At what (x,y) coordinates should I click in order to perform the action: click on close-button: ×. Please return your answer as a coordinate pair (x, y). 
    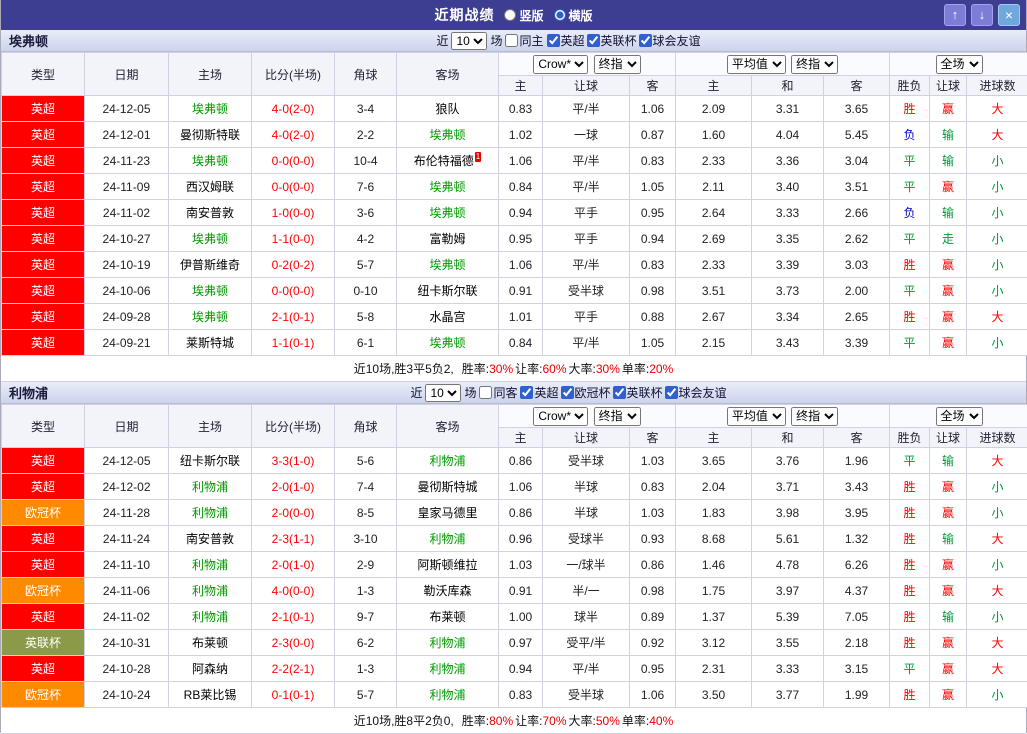
    Looking at the image, I should click on (1009, 15).